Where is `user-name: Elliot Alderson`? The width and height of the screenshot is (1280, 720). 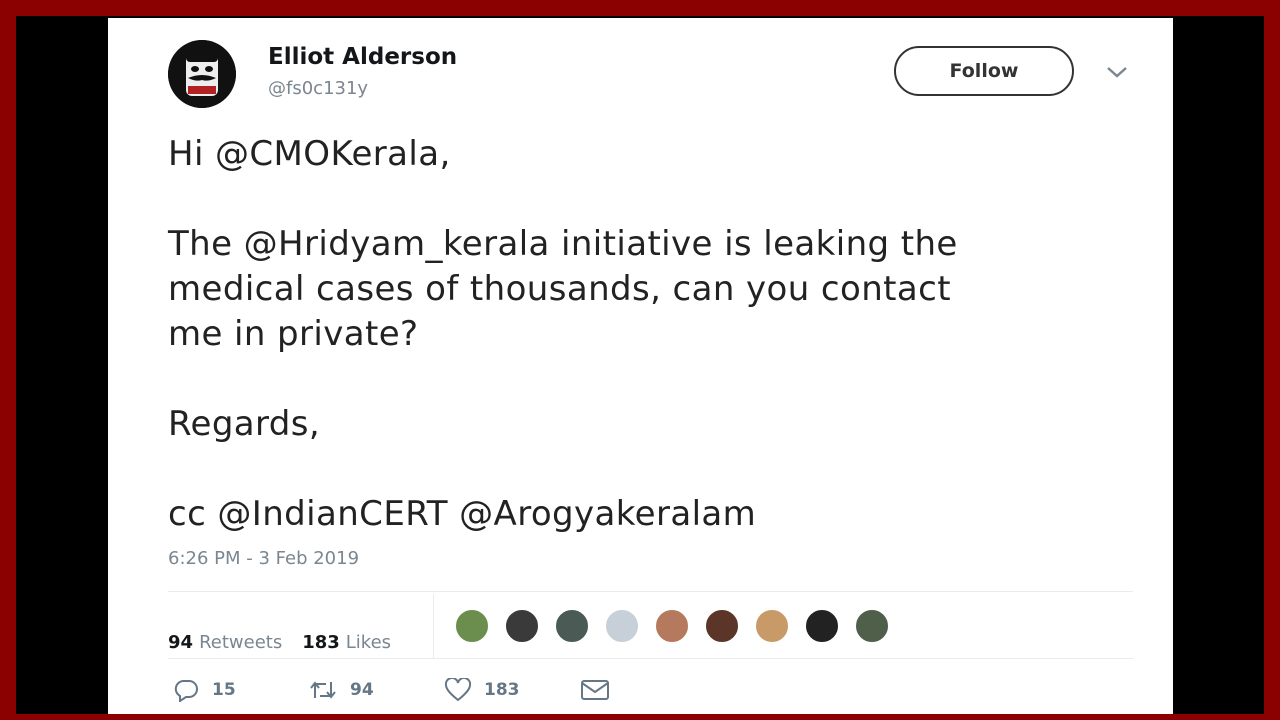 user-name: Elliot Alderson is located at coordinates (362, 57).